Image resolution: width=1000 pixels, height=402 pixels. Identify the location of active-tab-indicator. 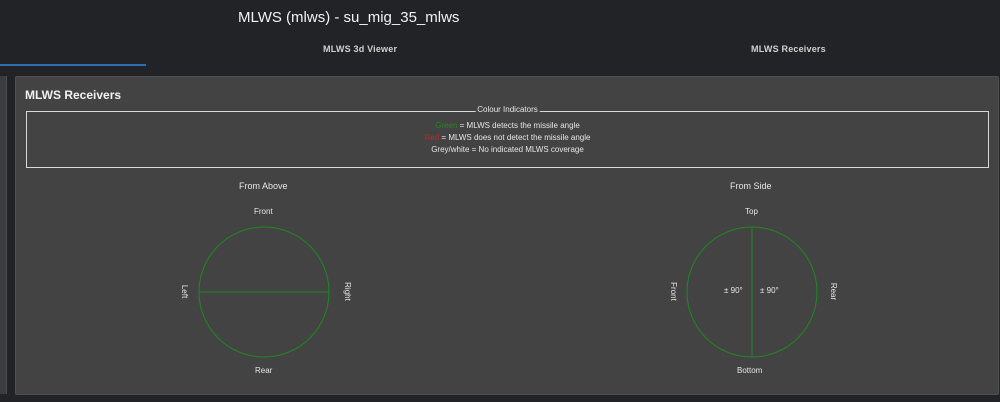
(73, 65).